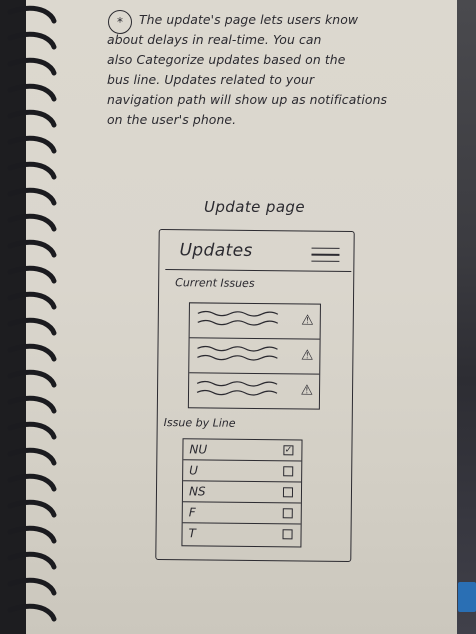  Describe the element at coordinates (242, 450) in the screenshot. I see `line-row-nu: NU ✓` at that location.